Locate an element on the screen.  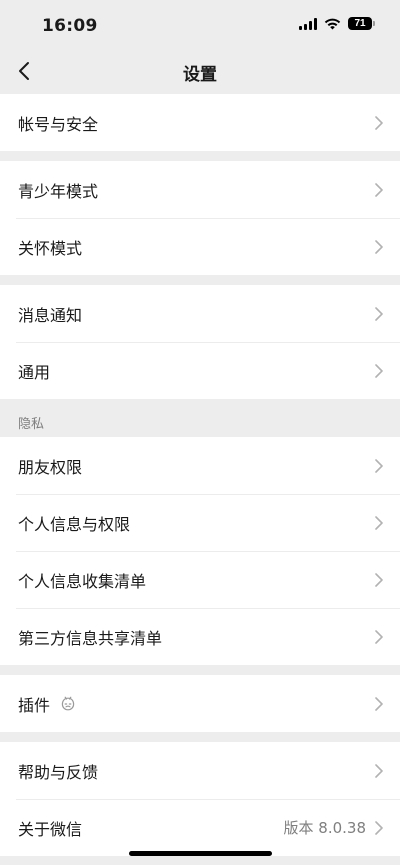
row-label: 关于微信 is located at coordinates (50, 829).